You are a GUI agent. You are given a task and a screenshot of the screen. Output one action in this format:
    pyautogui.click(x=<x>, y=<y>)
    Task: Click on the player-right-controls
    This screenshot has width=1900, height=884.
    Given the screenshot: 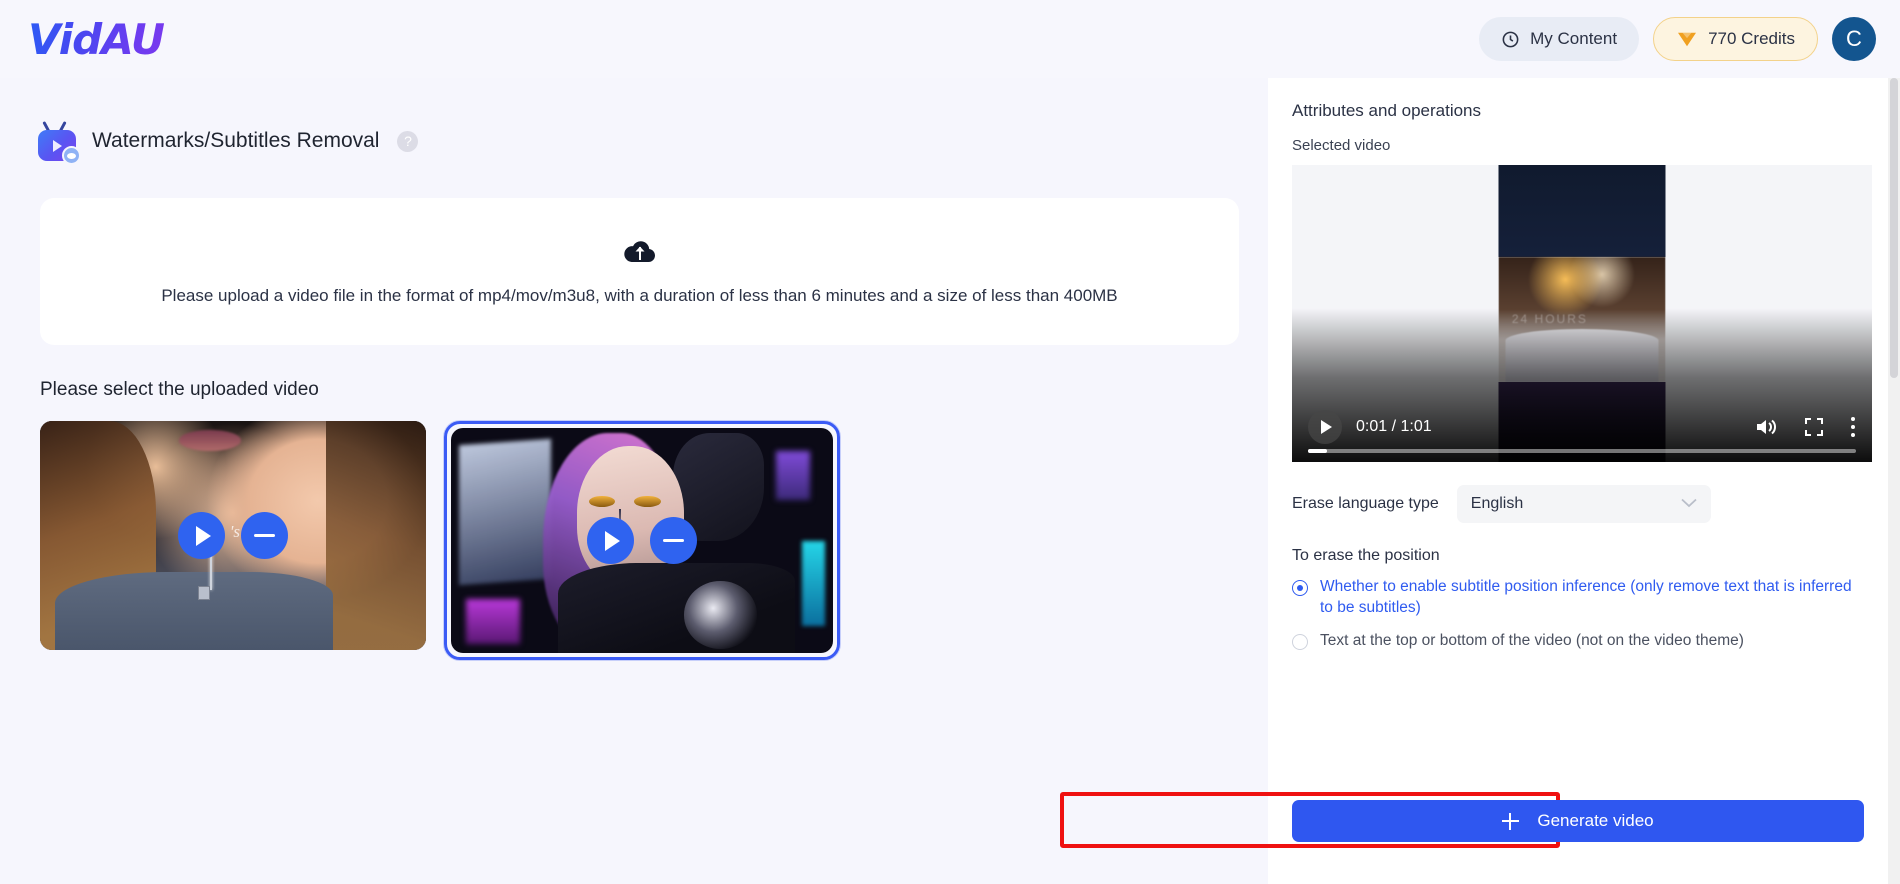 What is the action you would take?
    pyautogui.click(x=1805, y=427)
    